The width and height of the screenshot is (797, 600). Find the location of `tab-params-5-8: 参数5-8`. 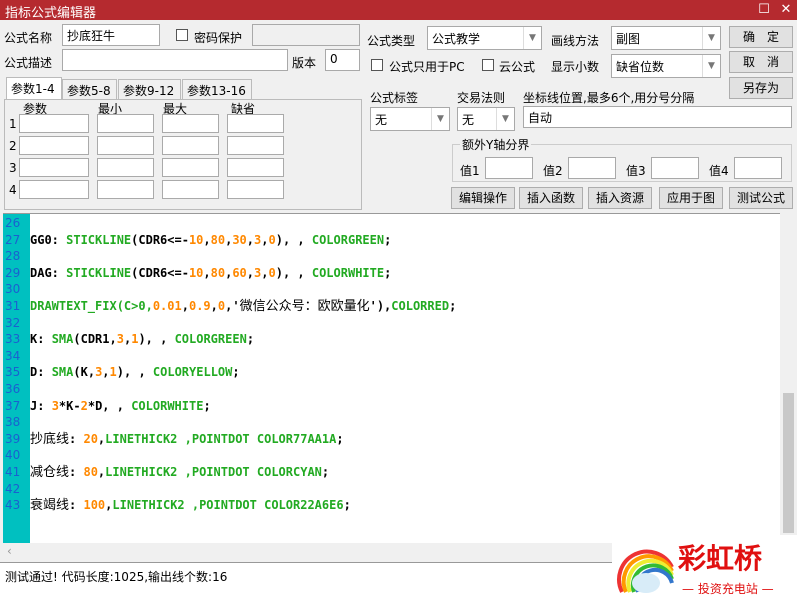

tab-params-5-8: 参数5-8 is located at coordinates (89, 89).